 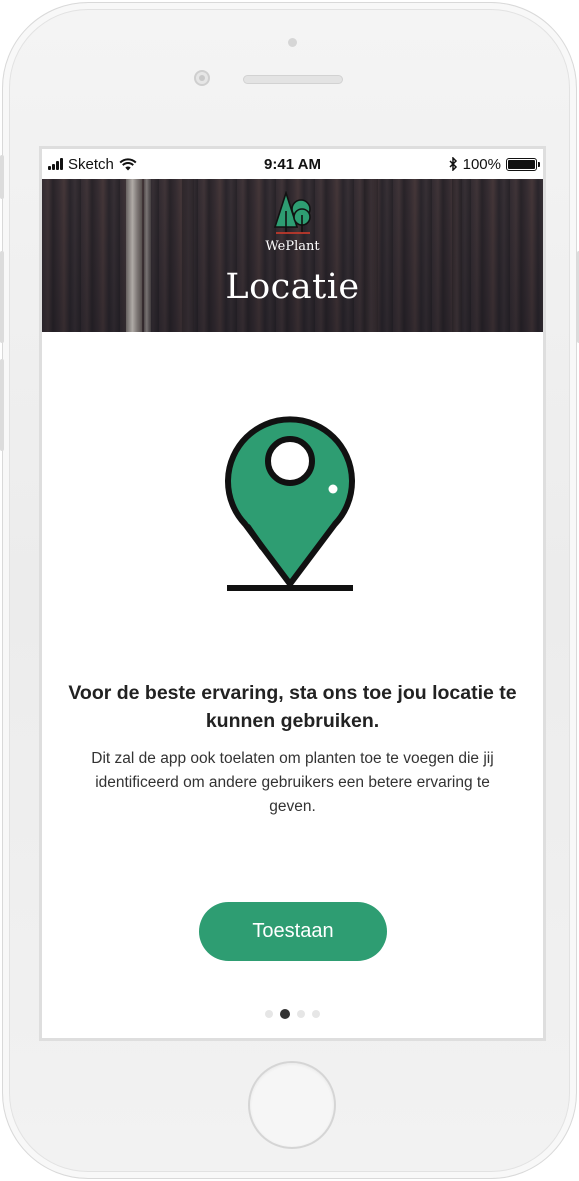 What do you see at coordinates (292, 42) in the screenshot?
I see `front-sensor` at bounding box center [292, 42].